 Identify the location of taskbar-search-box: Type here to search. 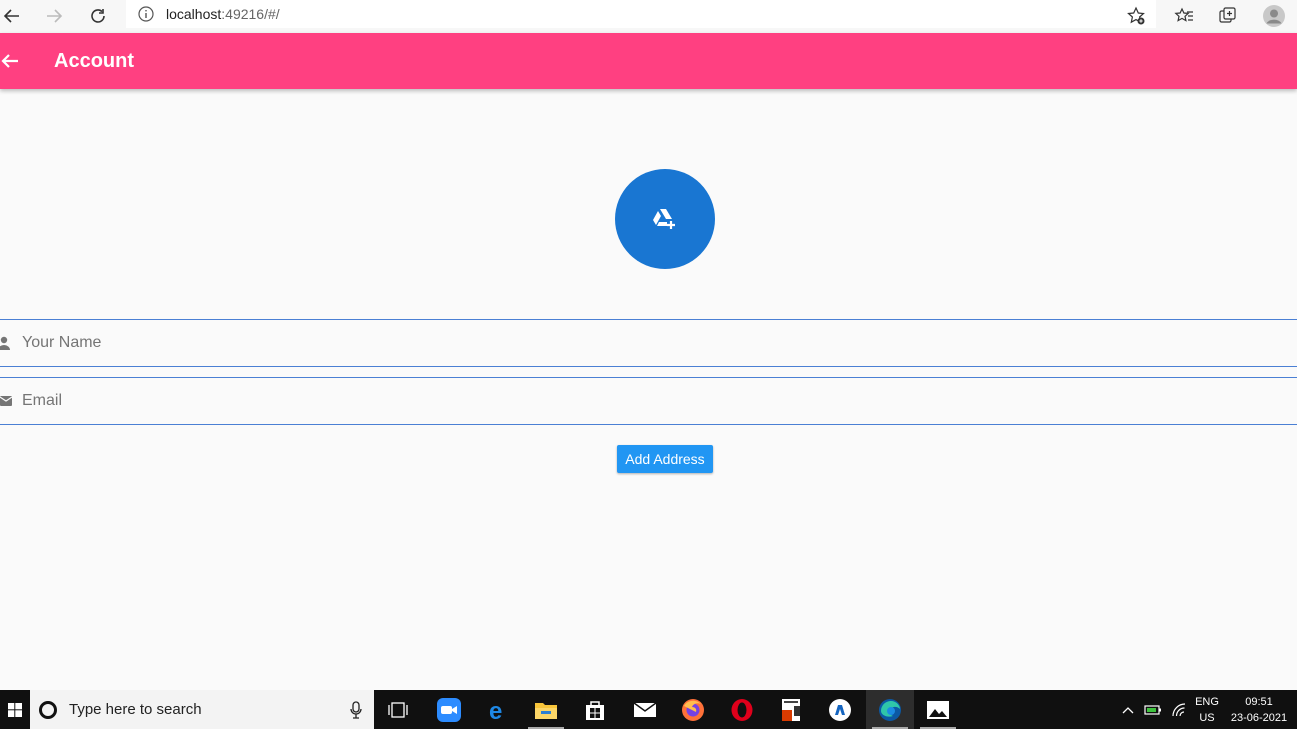
(202, 709).